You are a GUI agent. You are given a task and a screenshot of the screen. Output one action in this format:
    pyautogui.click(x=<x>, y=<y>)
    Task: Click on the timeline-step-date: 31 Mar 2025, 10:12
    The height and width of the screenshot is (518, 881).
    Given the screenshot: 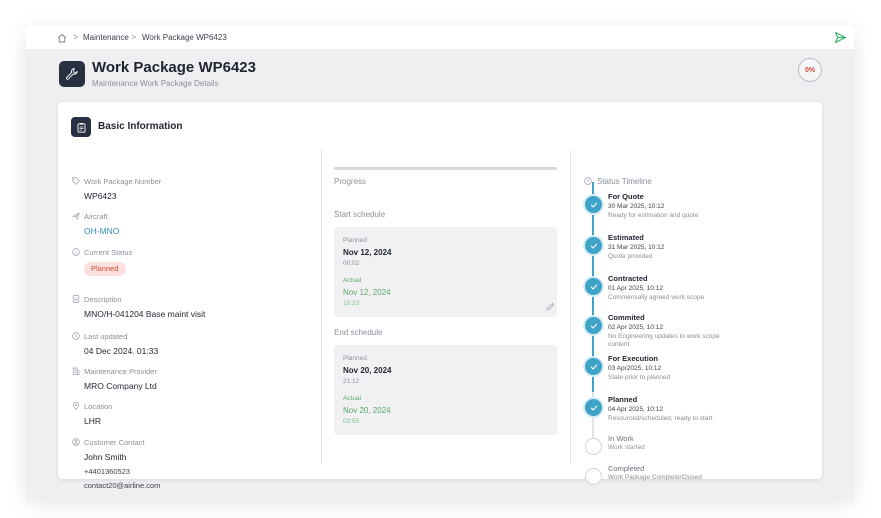 What is the action you would take?
    pyautogui.click(x=636, y=247)
    